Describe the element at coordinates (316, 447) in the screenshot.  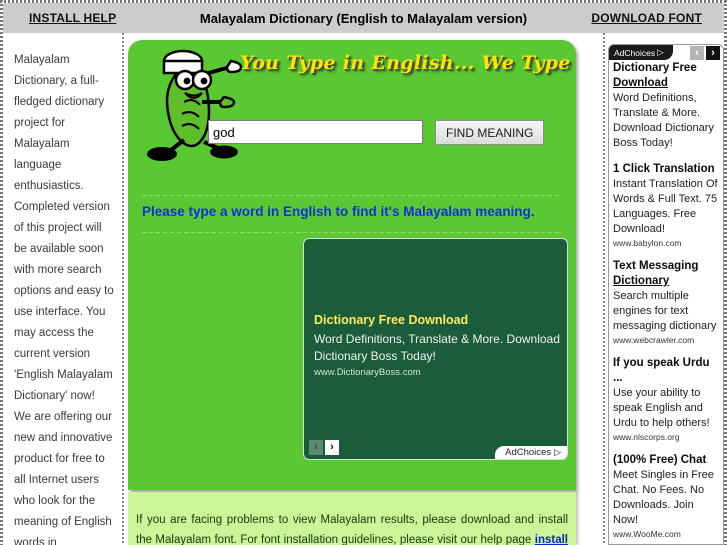
I see `embedded-ad-prev-icon: ‹` at that location.